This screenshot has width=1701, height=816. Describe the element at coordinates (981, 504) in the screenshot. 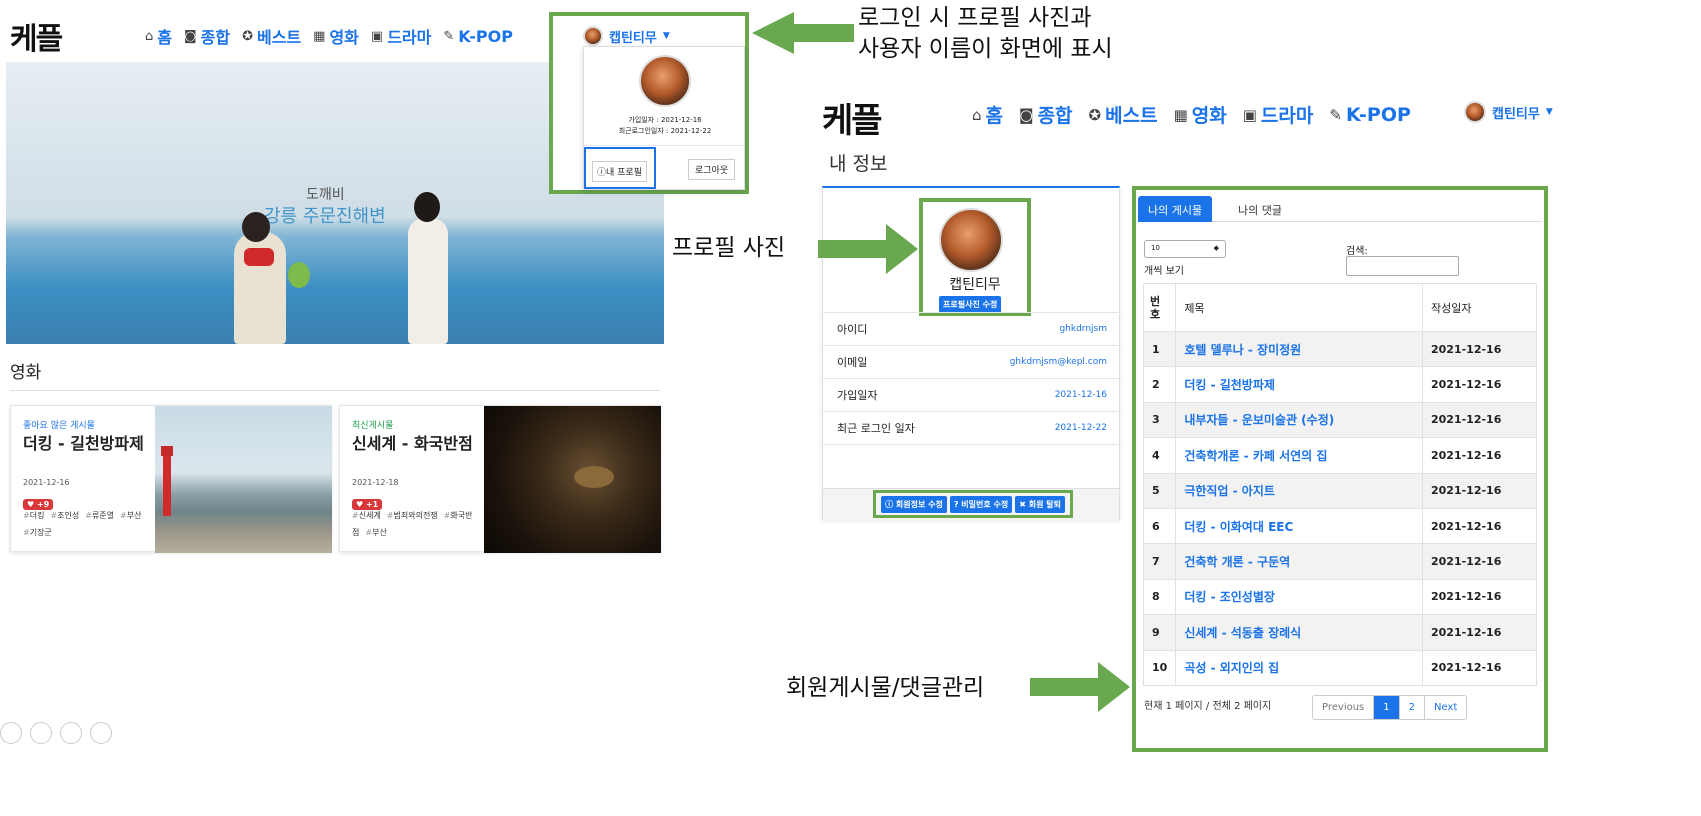

I see `change-password-button: ? 비밀번호 수정` at that location.